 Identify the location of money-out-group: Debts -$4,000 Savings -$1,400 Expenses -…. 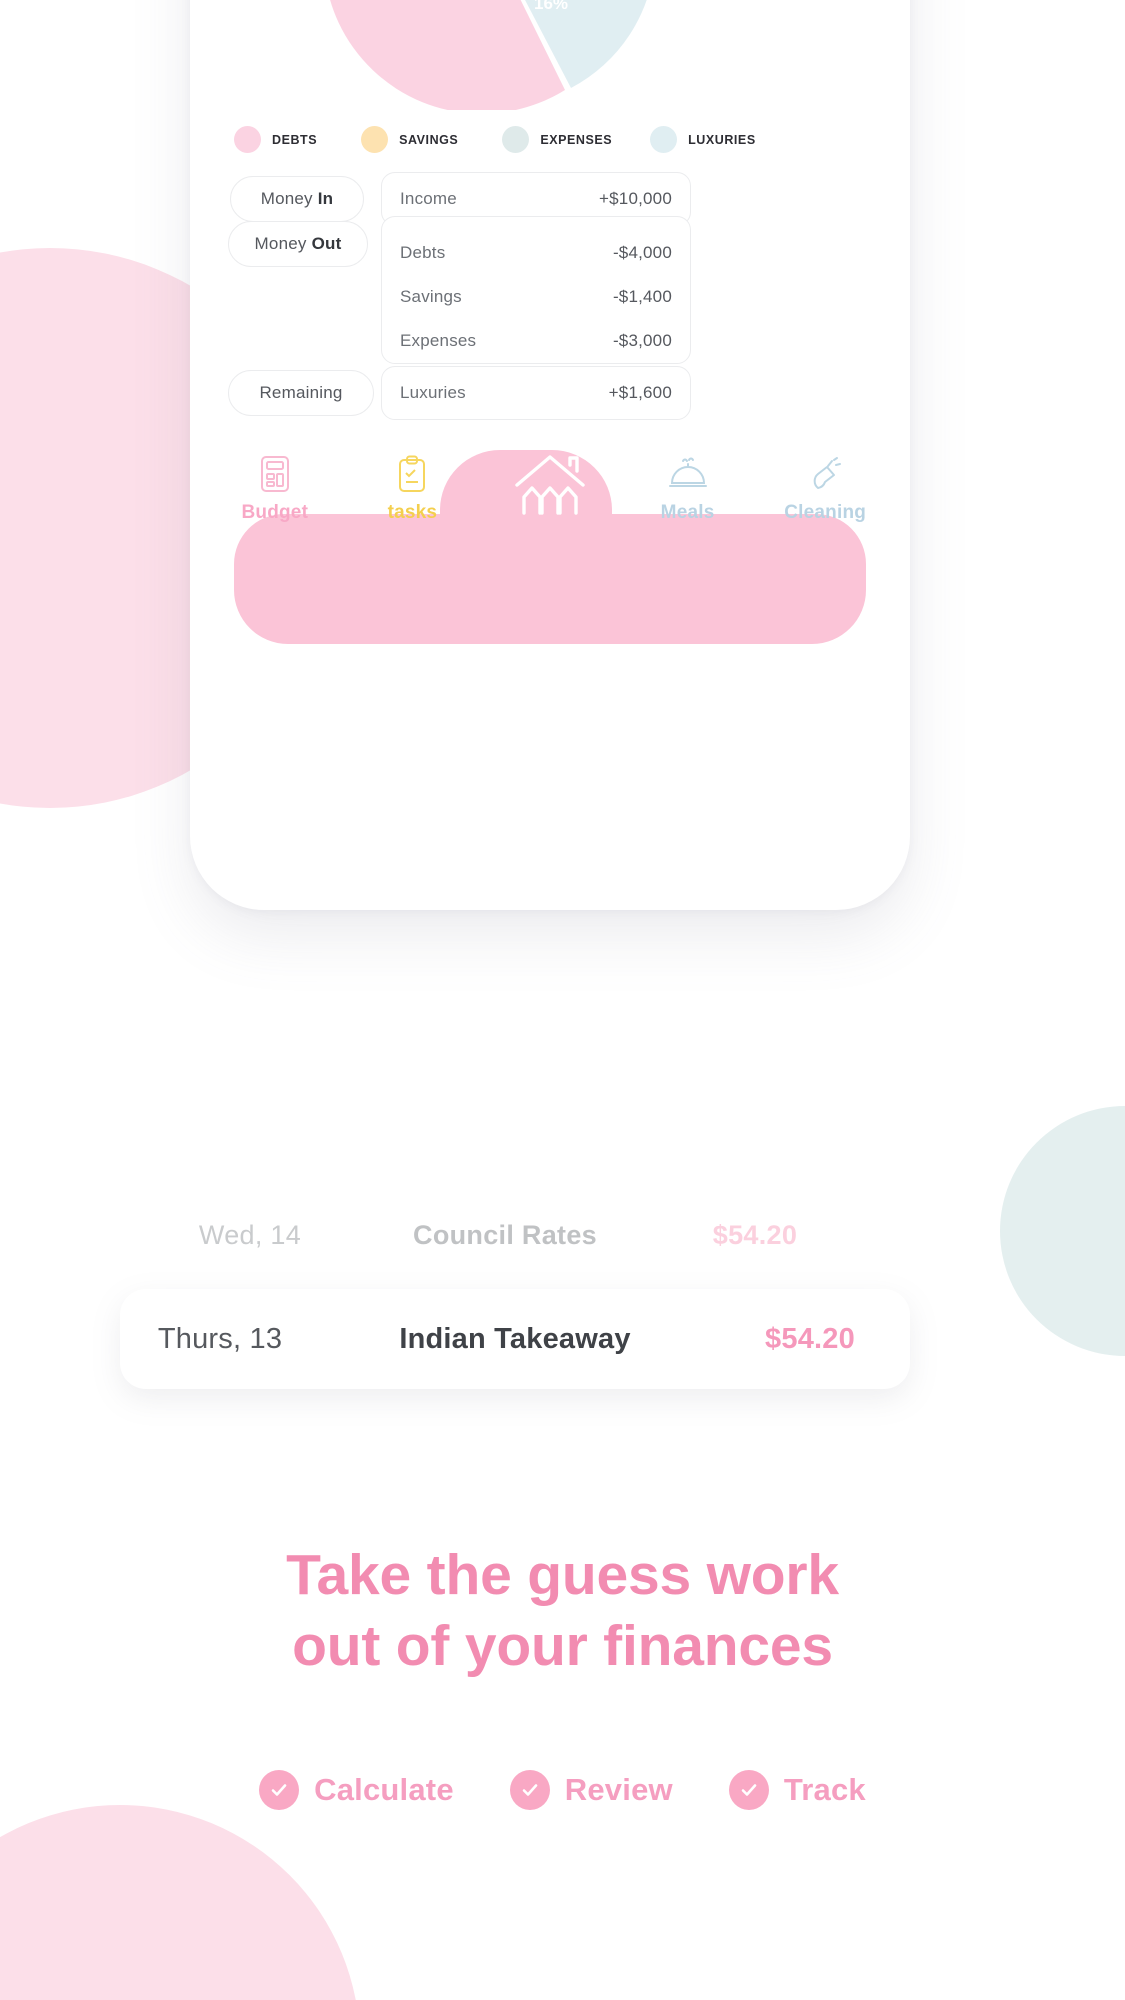
(536, 290).